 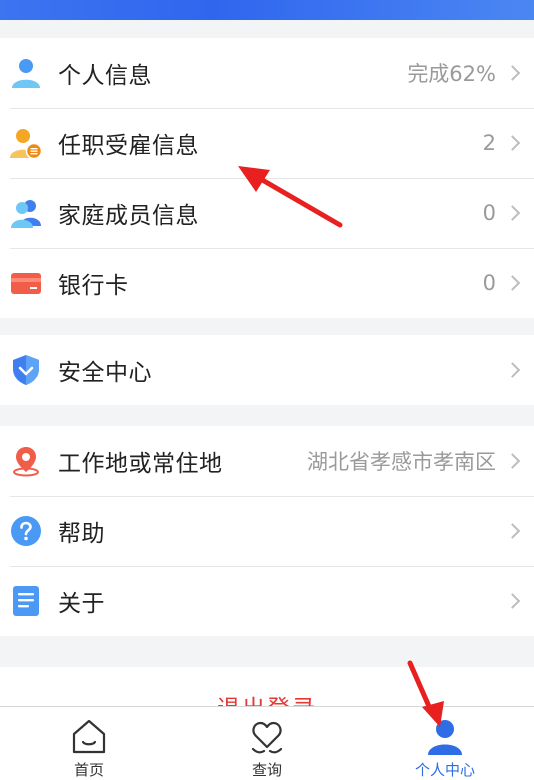 What do you see at coordinates (128, 146) in the screenshot?
I see `menu-item-label: 任职受雇信息` at bounding box center [128, 146].